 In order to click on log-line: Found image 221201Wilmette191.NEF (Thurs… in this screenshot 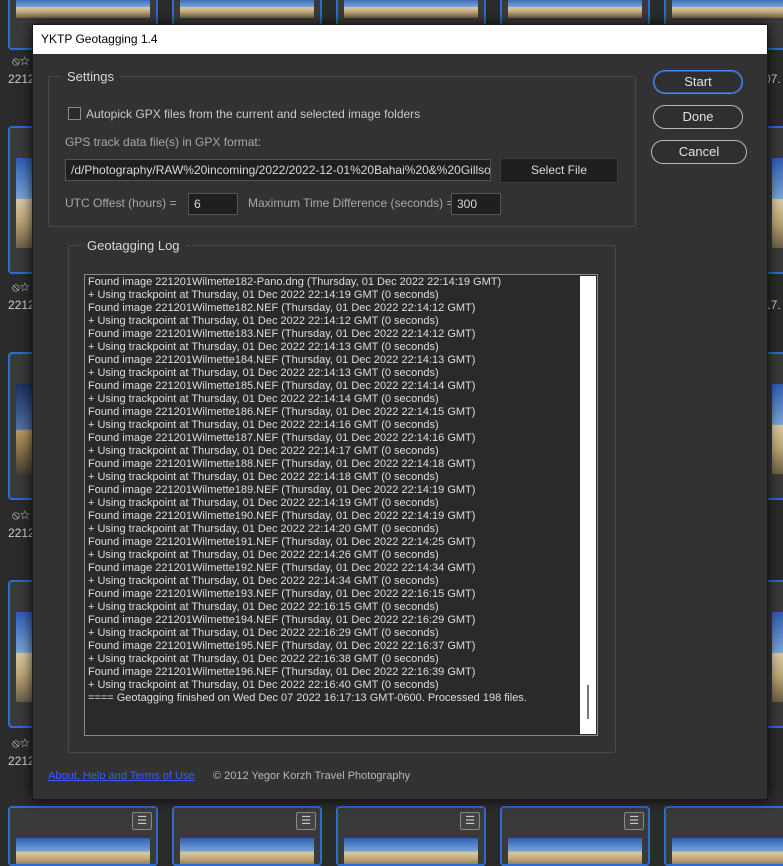, I will do `click(282, 542)`.